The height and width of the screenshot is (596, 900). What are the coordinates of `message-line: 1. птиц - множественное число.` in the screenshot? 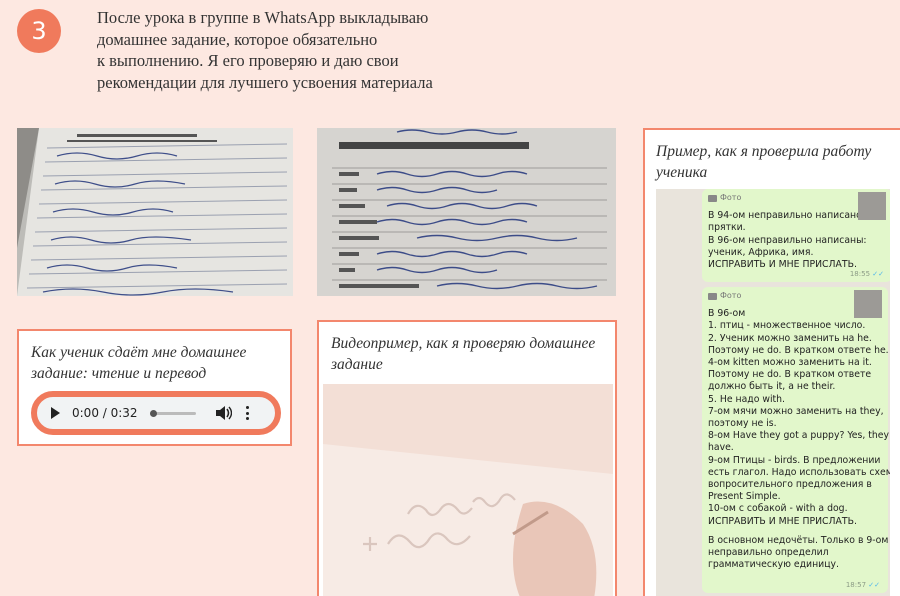 It's located at (787, 326).